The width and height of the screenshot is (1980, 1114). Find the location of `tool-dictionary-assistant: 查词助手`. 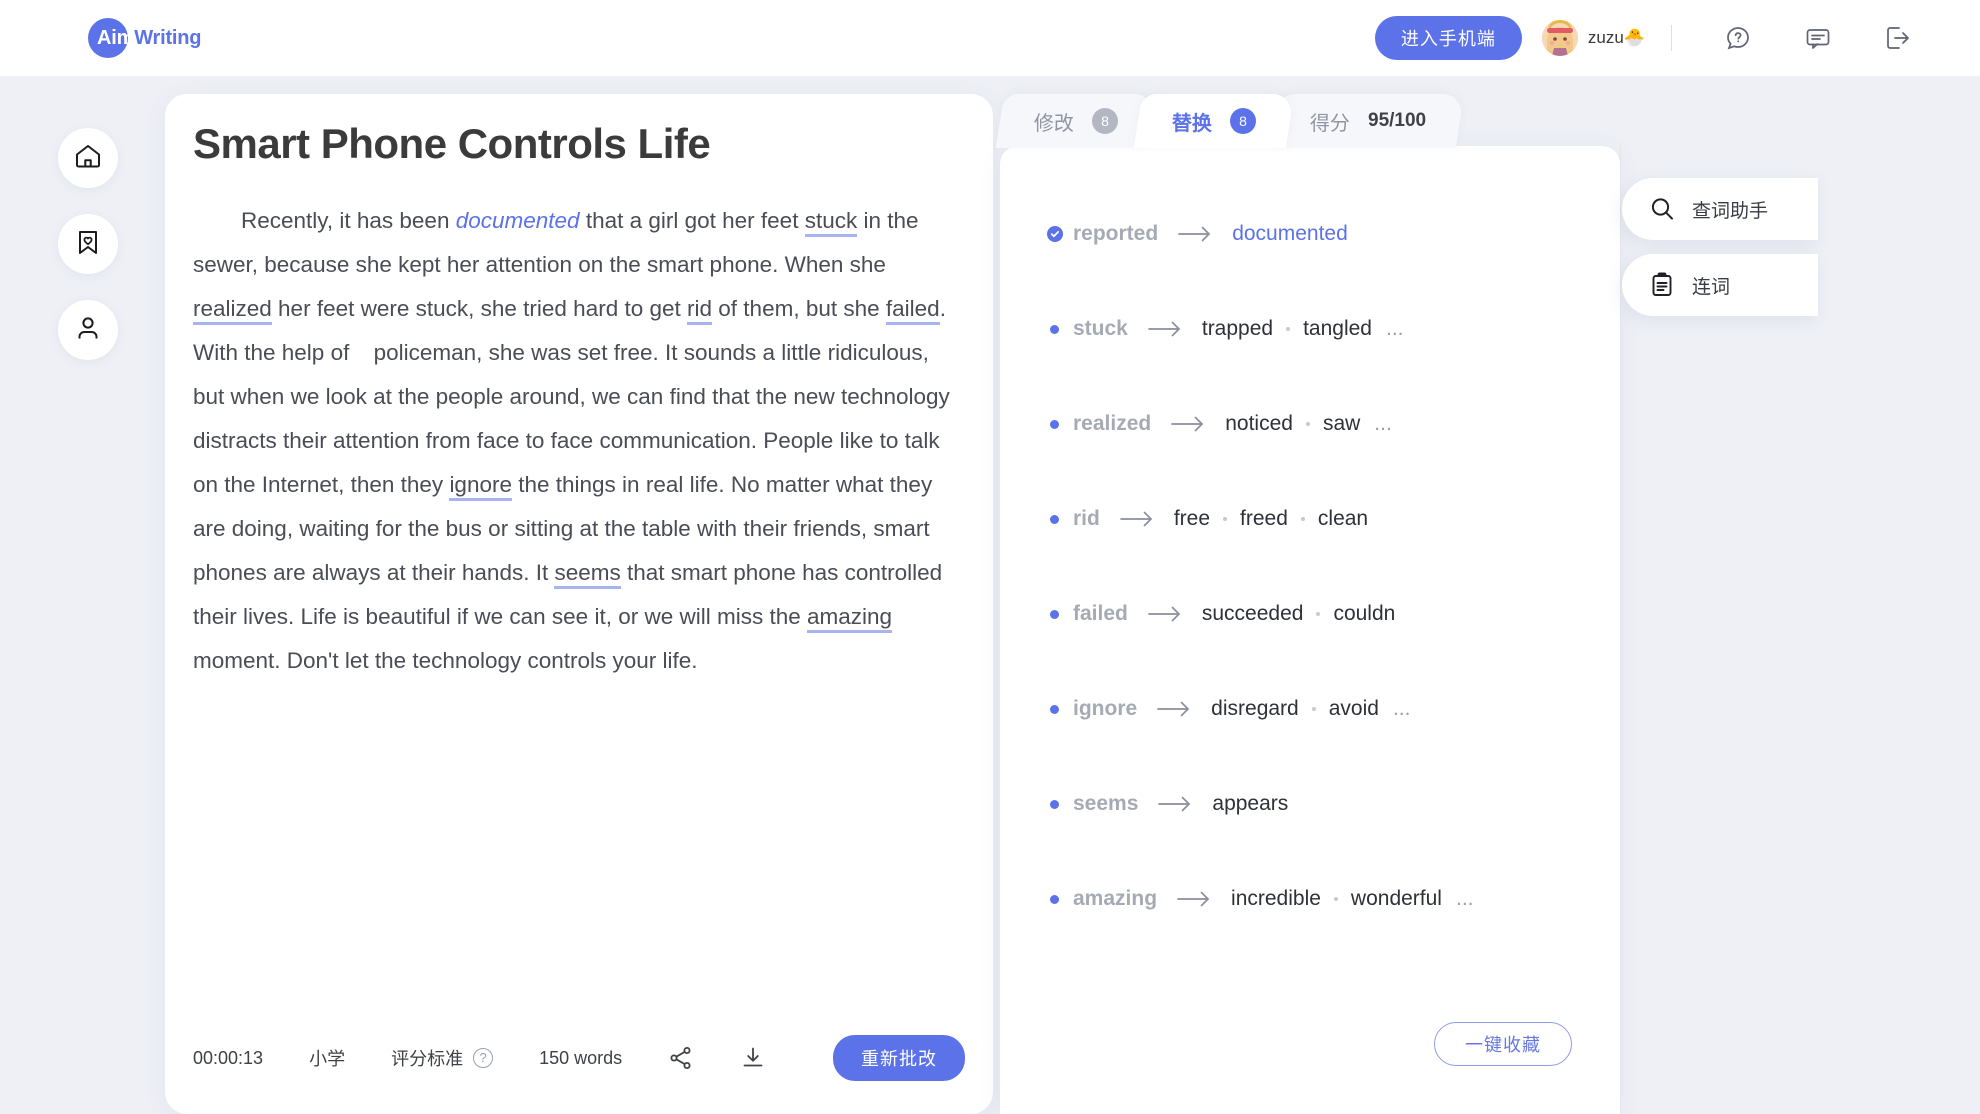

tool-dictionary-assistant: 查词助手 is located at coordinates (1720, 209).